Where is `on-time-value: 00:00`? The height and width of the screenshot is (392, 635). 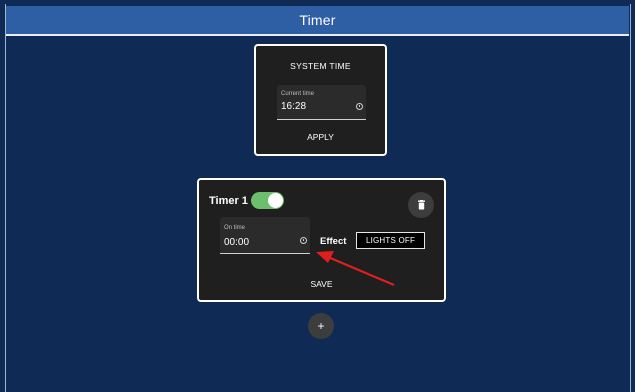
on-time-value: 00:00 is located at coordinates (237, 242).